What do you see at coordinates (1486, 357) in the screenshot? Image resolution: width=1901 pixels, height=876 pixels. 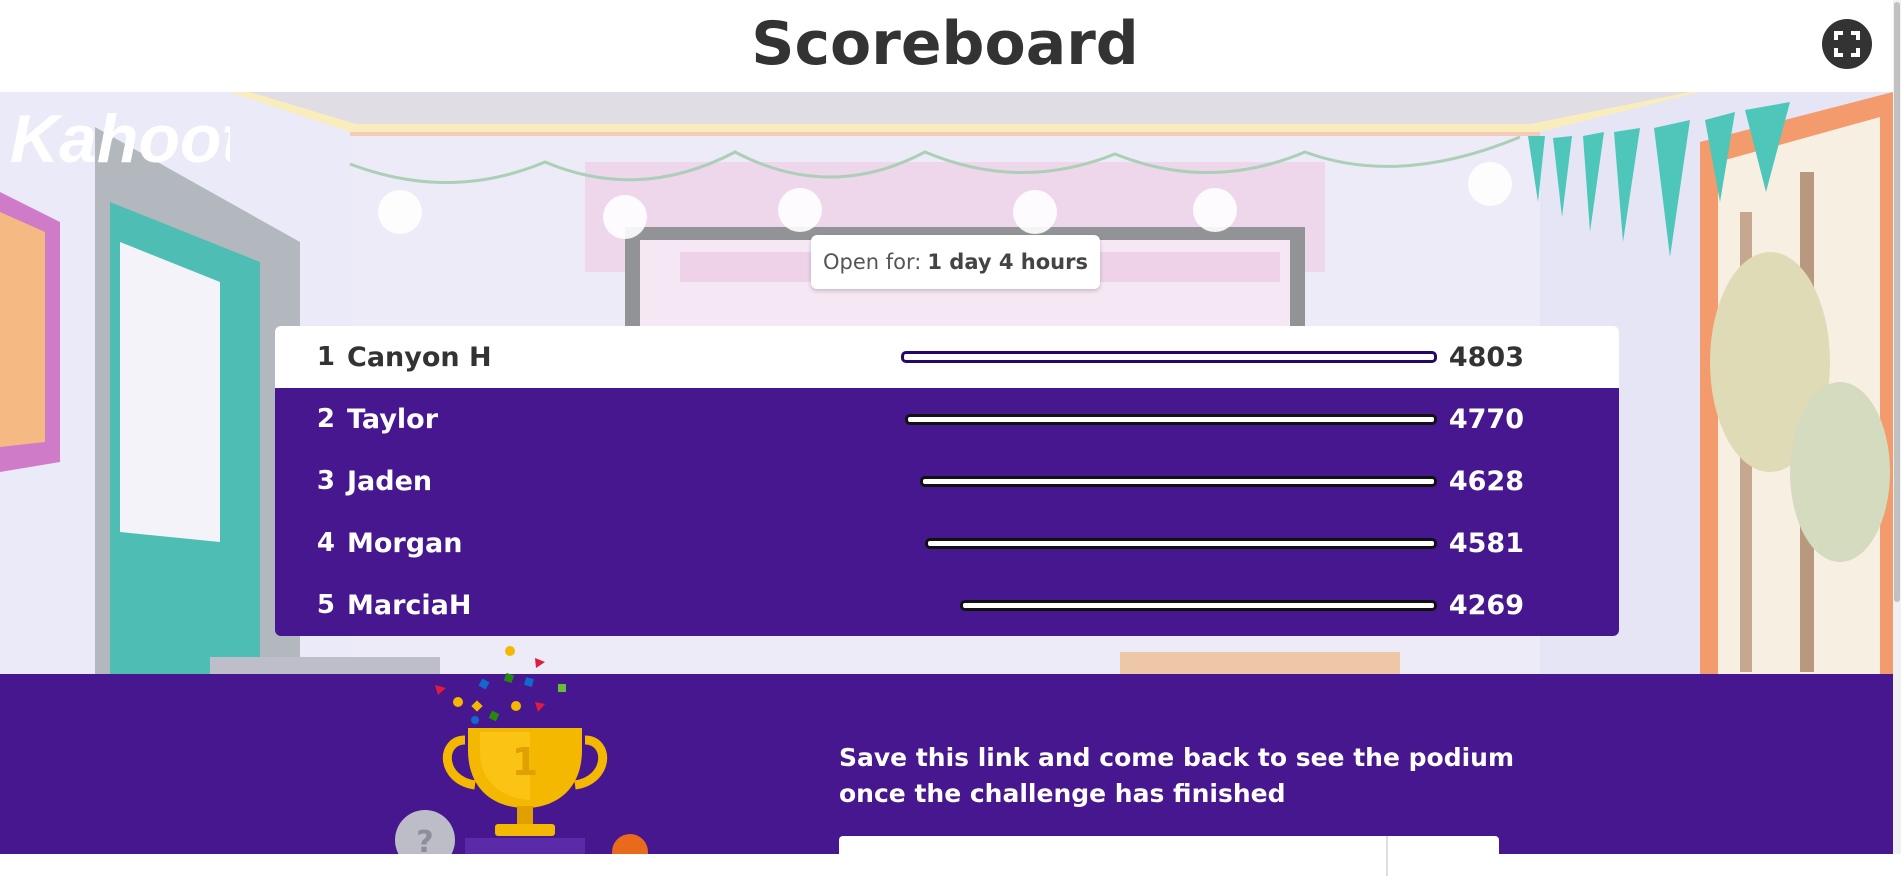 I see `player-score: 4803` at bounding box center [1486, 357].